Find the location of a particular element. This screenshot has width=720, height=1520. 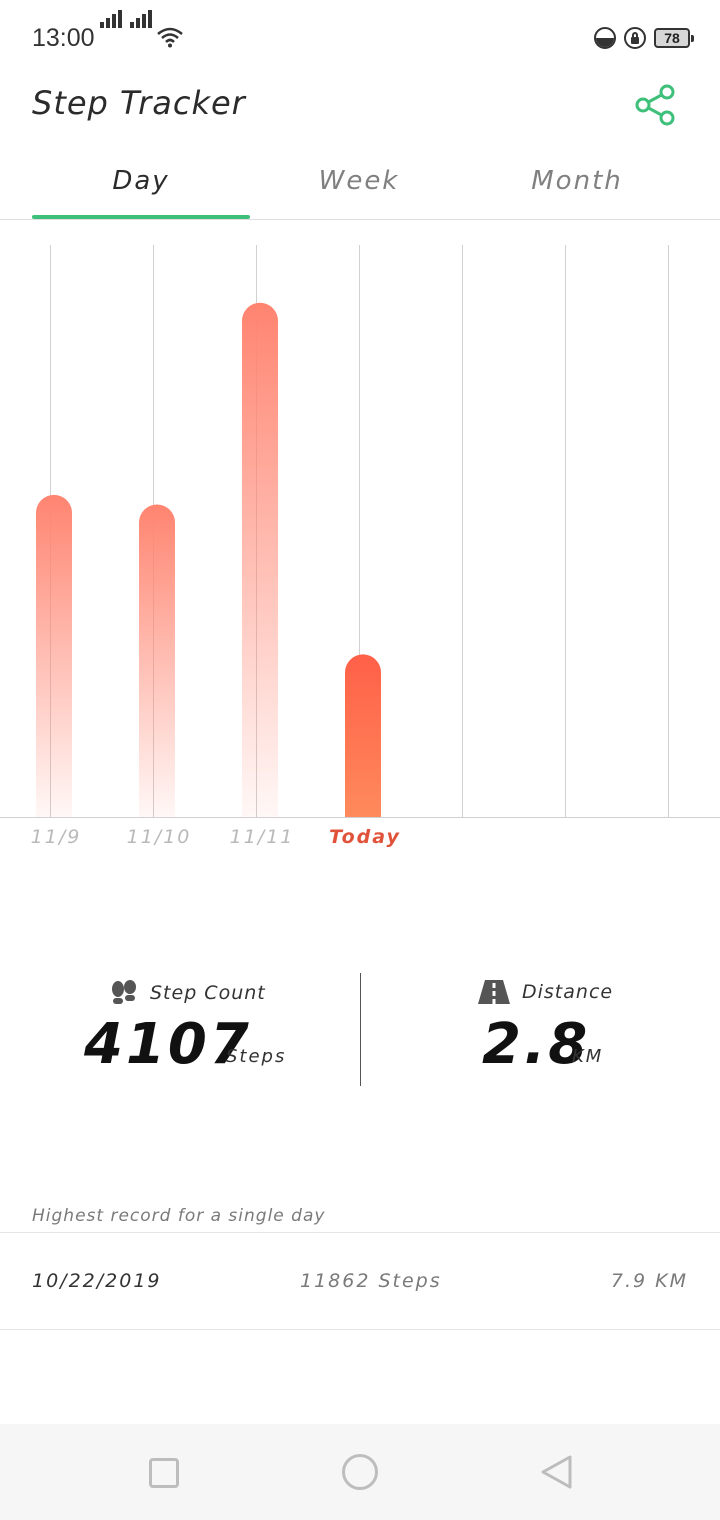

distance-unit: KM is located at coordinates (588, 1056).